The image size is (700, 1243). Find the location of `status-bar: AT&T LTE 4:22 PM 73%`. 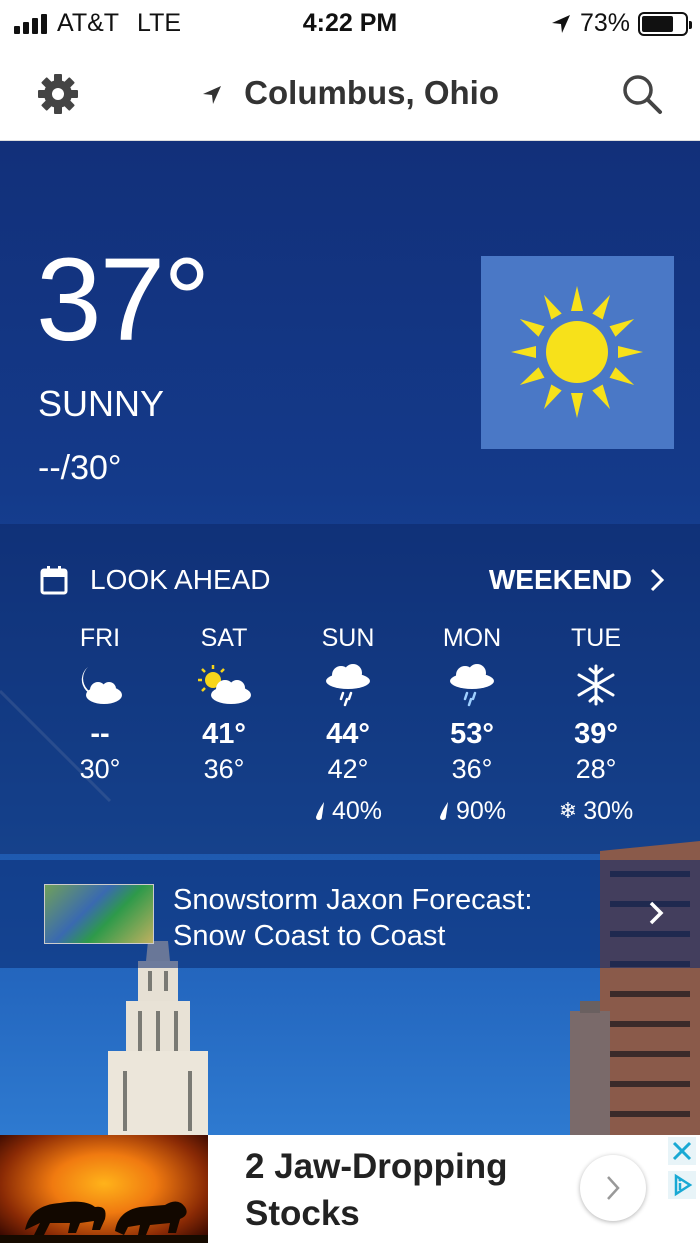

status-bar: AT&T LTE 4:22 PM 73% is located at coordinates (350, 23).